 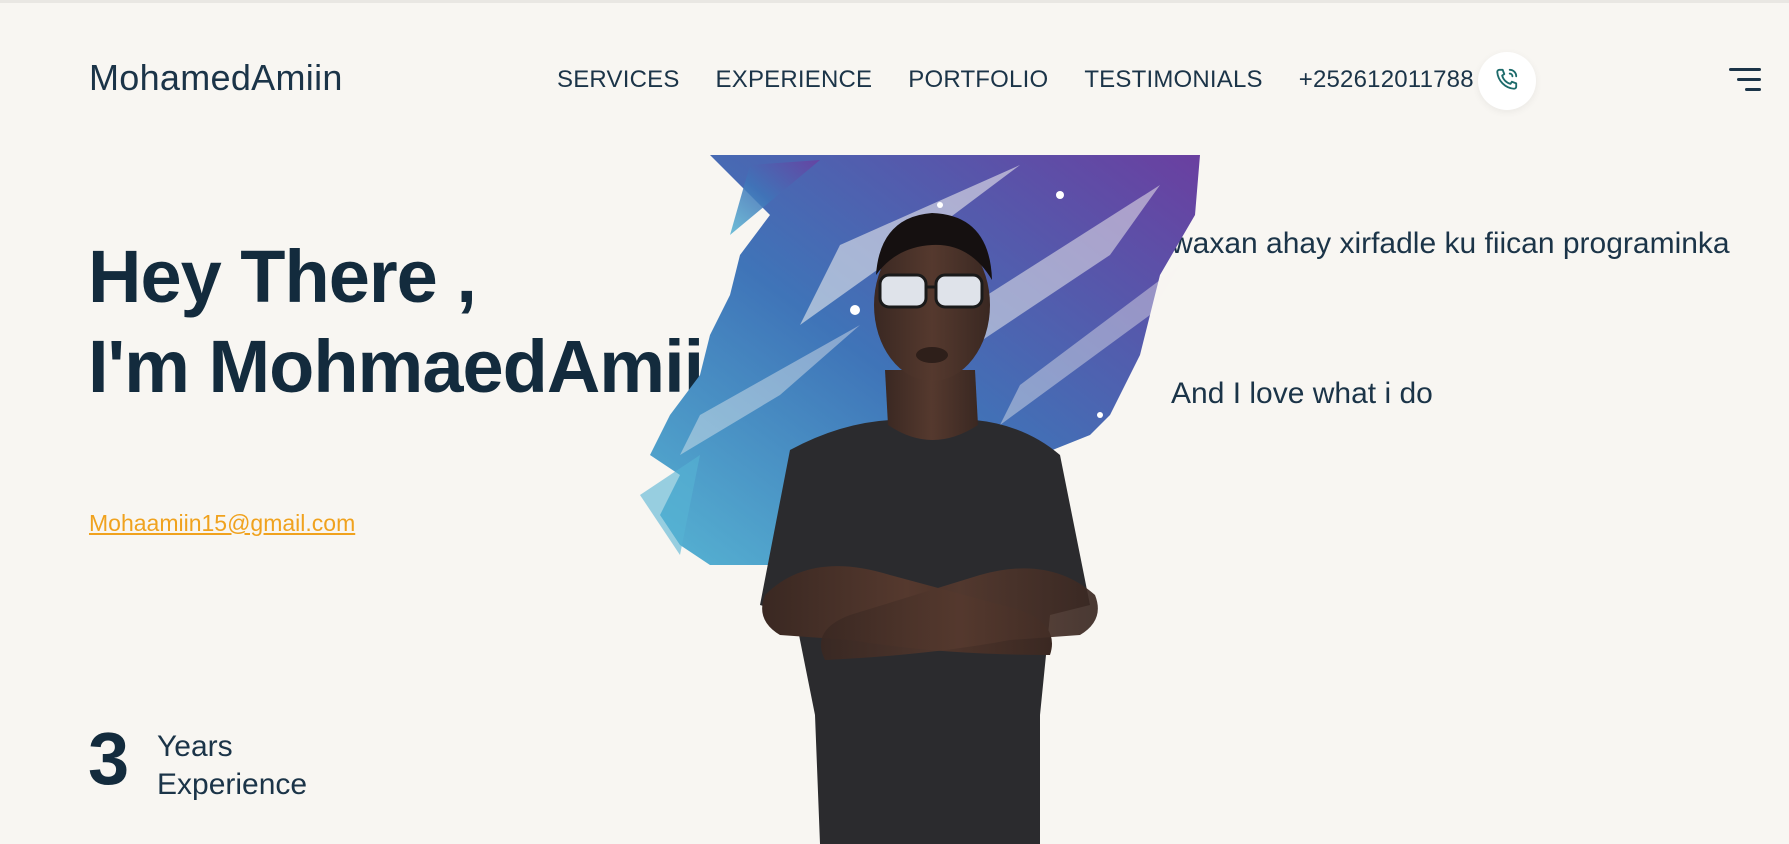 What do you see at coordinates (216, 78) in the screenshot?
I see `brand-logo: MohamedAmiin` at bounding box center [216, 78].